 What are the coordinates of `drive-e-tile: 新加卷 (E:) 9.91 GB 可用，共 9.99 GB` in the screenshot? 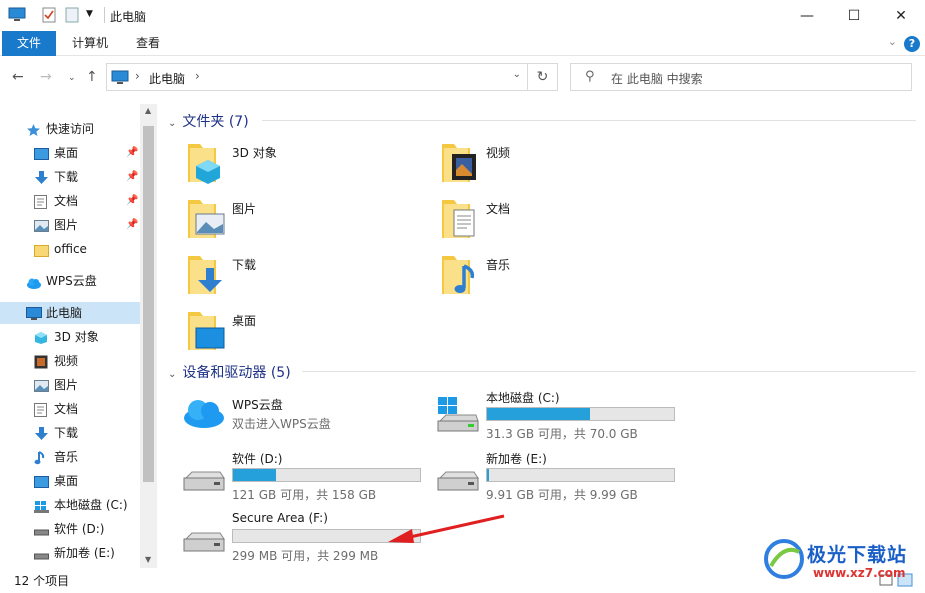 It's located at (566, 477).